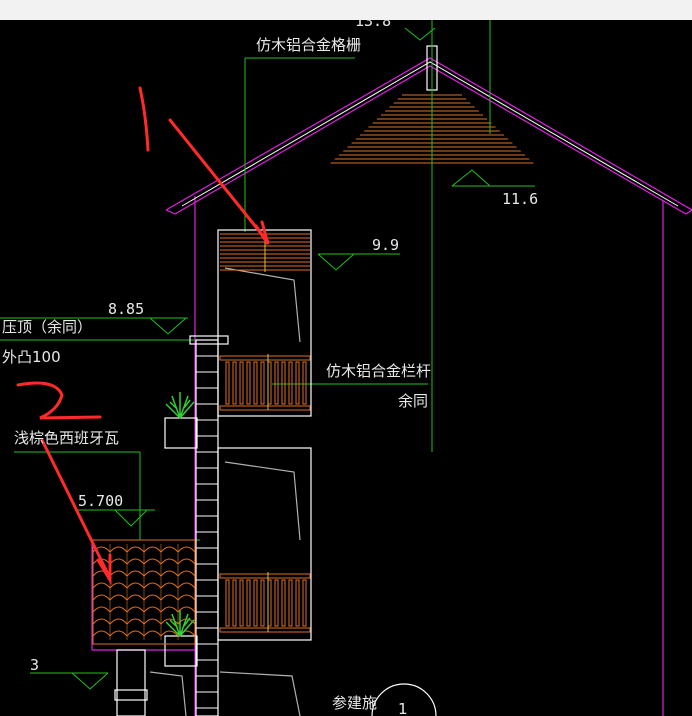 The height and width of the screenshot is (716, 692). Describe the element at coordinates (180, 405) in the screenshot. I see `plant-upper` at that location.